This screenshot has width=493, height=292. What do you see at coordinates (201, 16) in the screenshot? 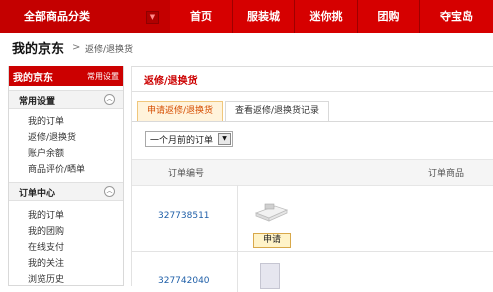
I see `nav-item-home: 首页` at bounding box center [201, 16].